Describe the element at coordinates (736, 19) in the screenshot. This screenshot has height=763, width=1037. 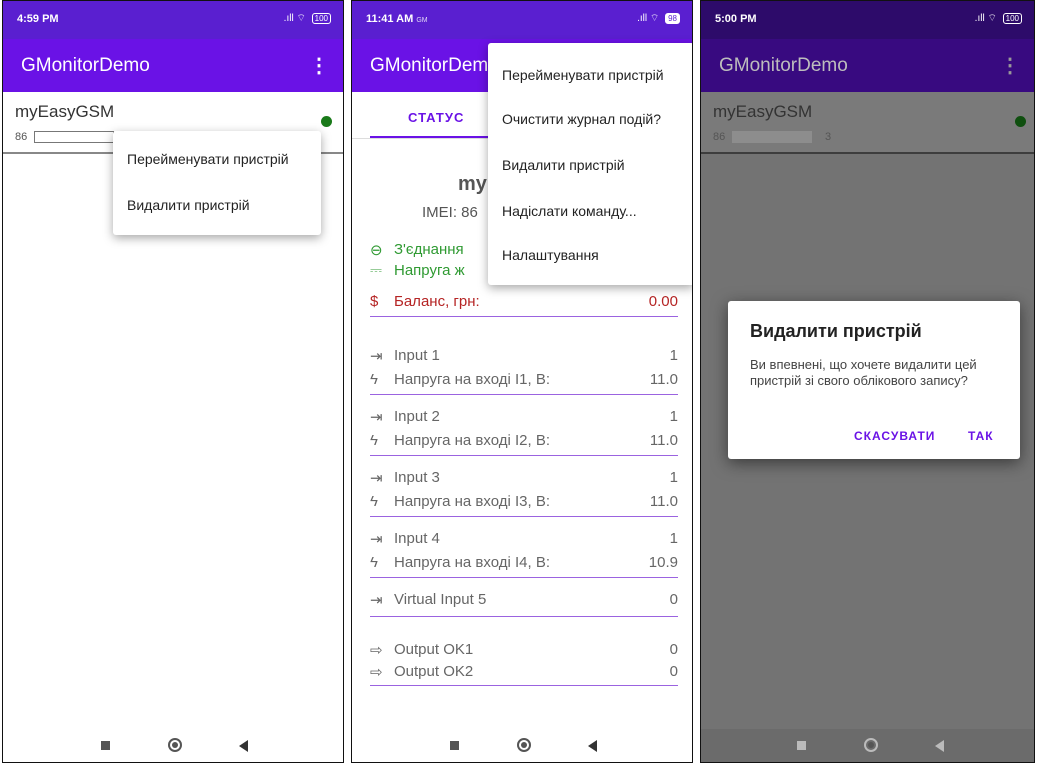
I see `status-time: 5:00 PM` at that location.